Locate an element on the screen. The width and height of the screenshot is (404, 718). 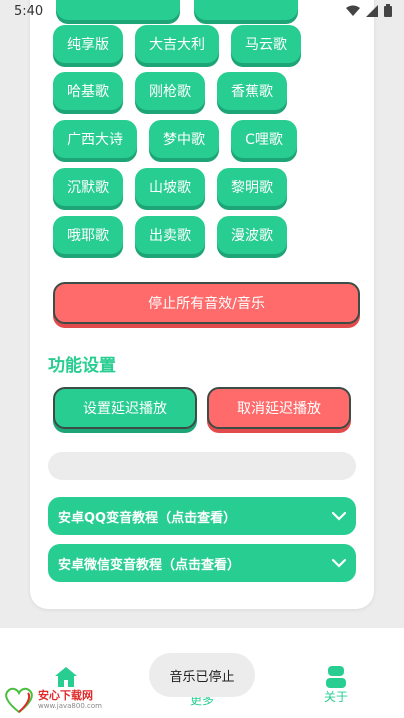
status-icons is located at coordinates (369, 10).